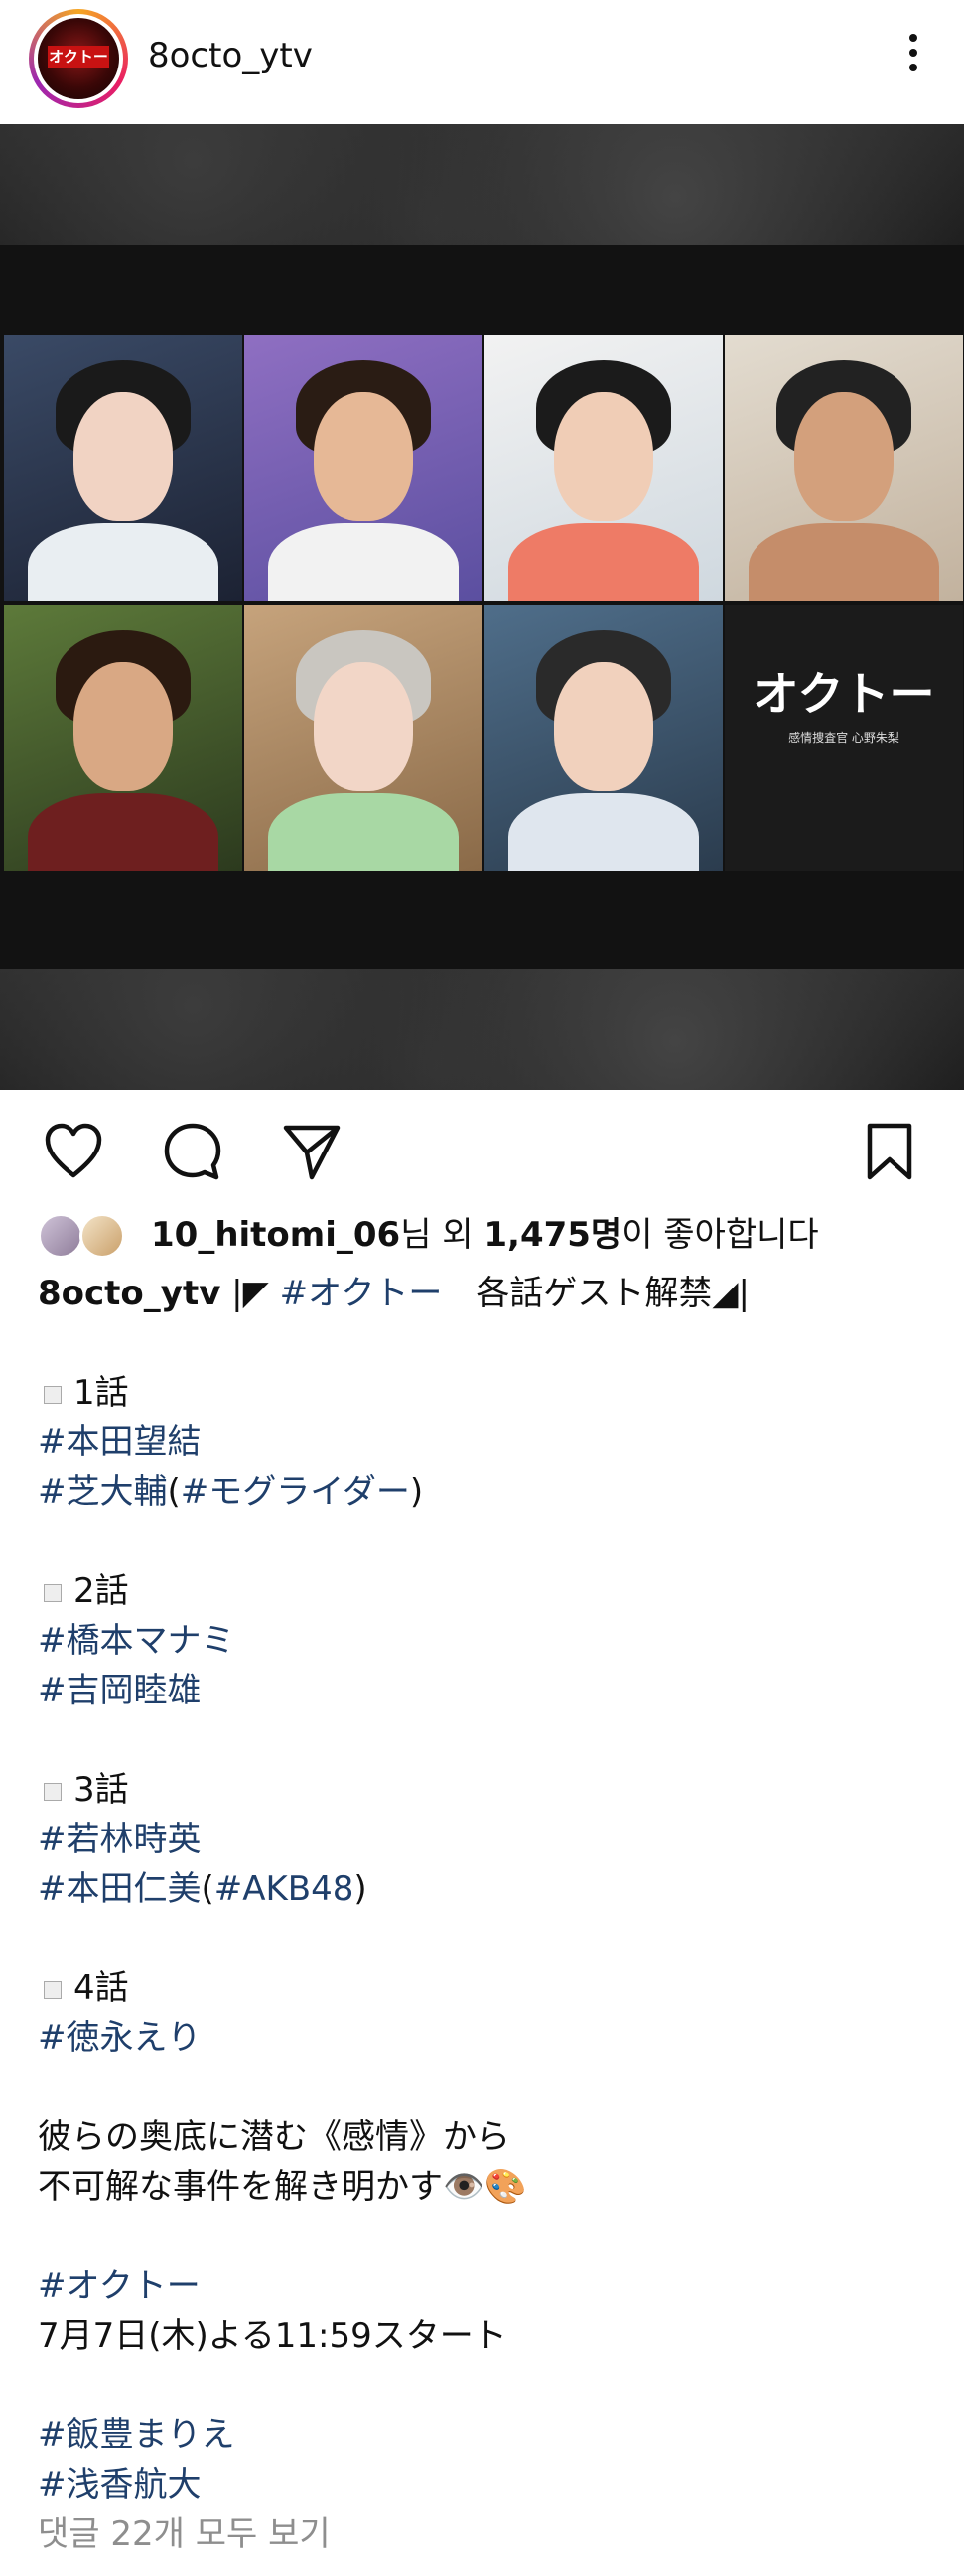  I want to click on avatar-logo: オクトー, so click(78, 57).